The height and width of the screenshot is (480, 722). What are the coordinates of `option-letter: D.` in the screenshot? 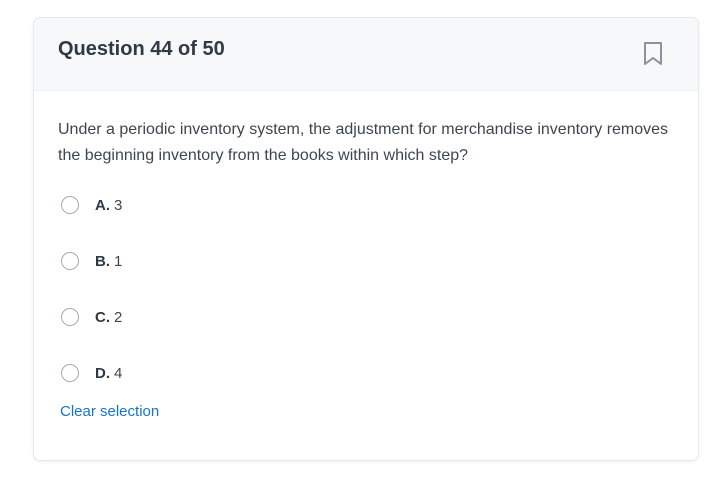 It's located at (102, 373).